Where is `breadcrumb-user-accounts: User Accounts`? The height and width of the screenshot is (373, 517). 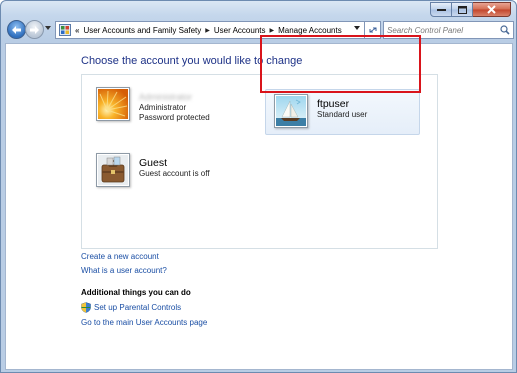 breadcrumb-user-accounts: User Accounts is located at coordinates (240, 30).